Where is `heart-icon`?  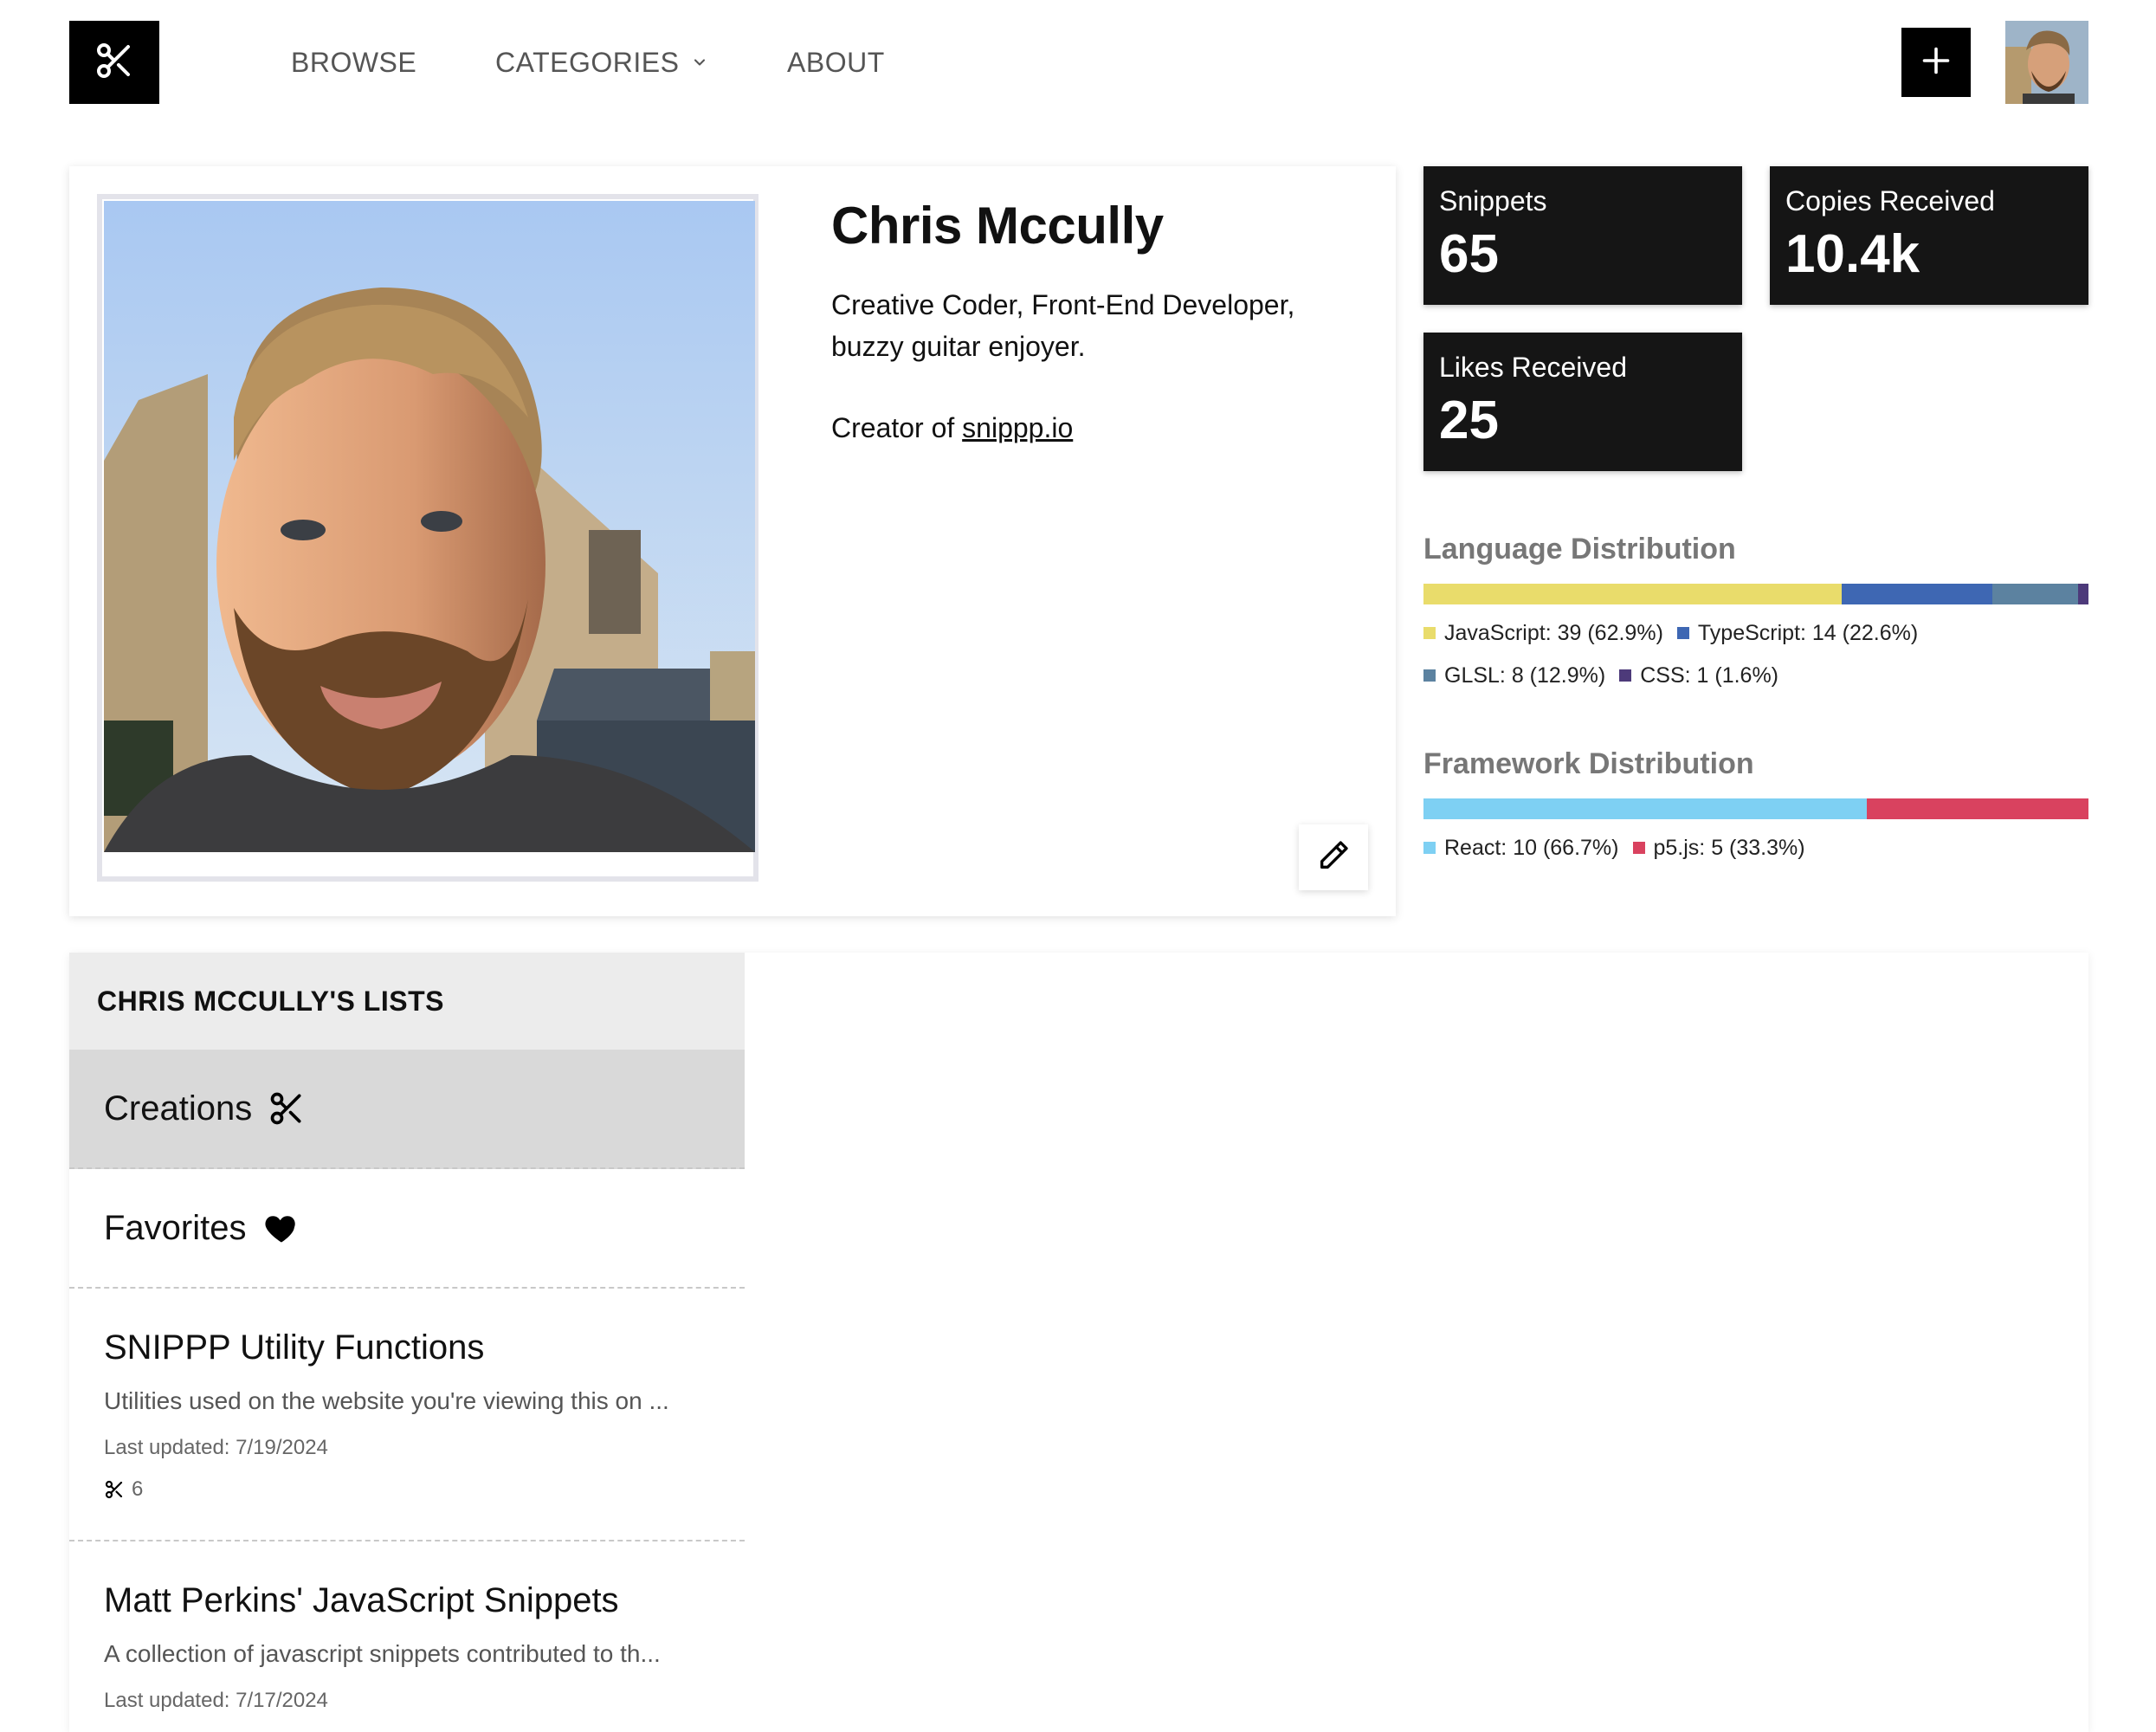
heart-icon is located at coordinates (281, 1228).